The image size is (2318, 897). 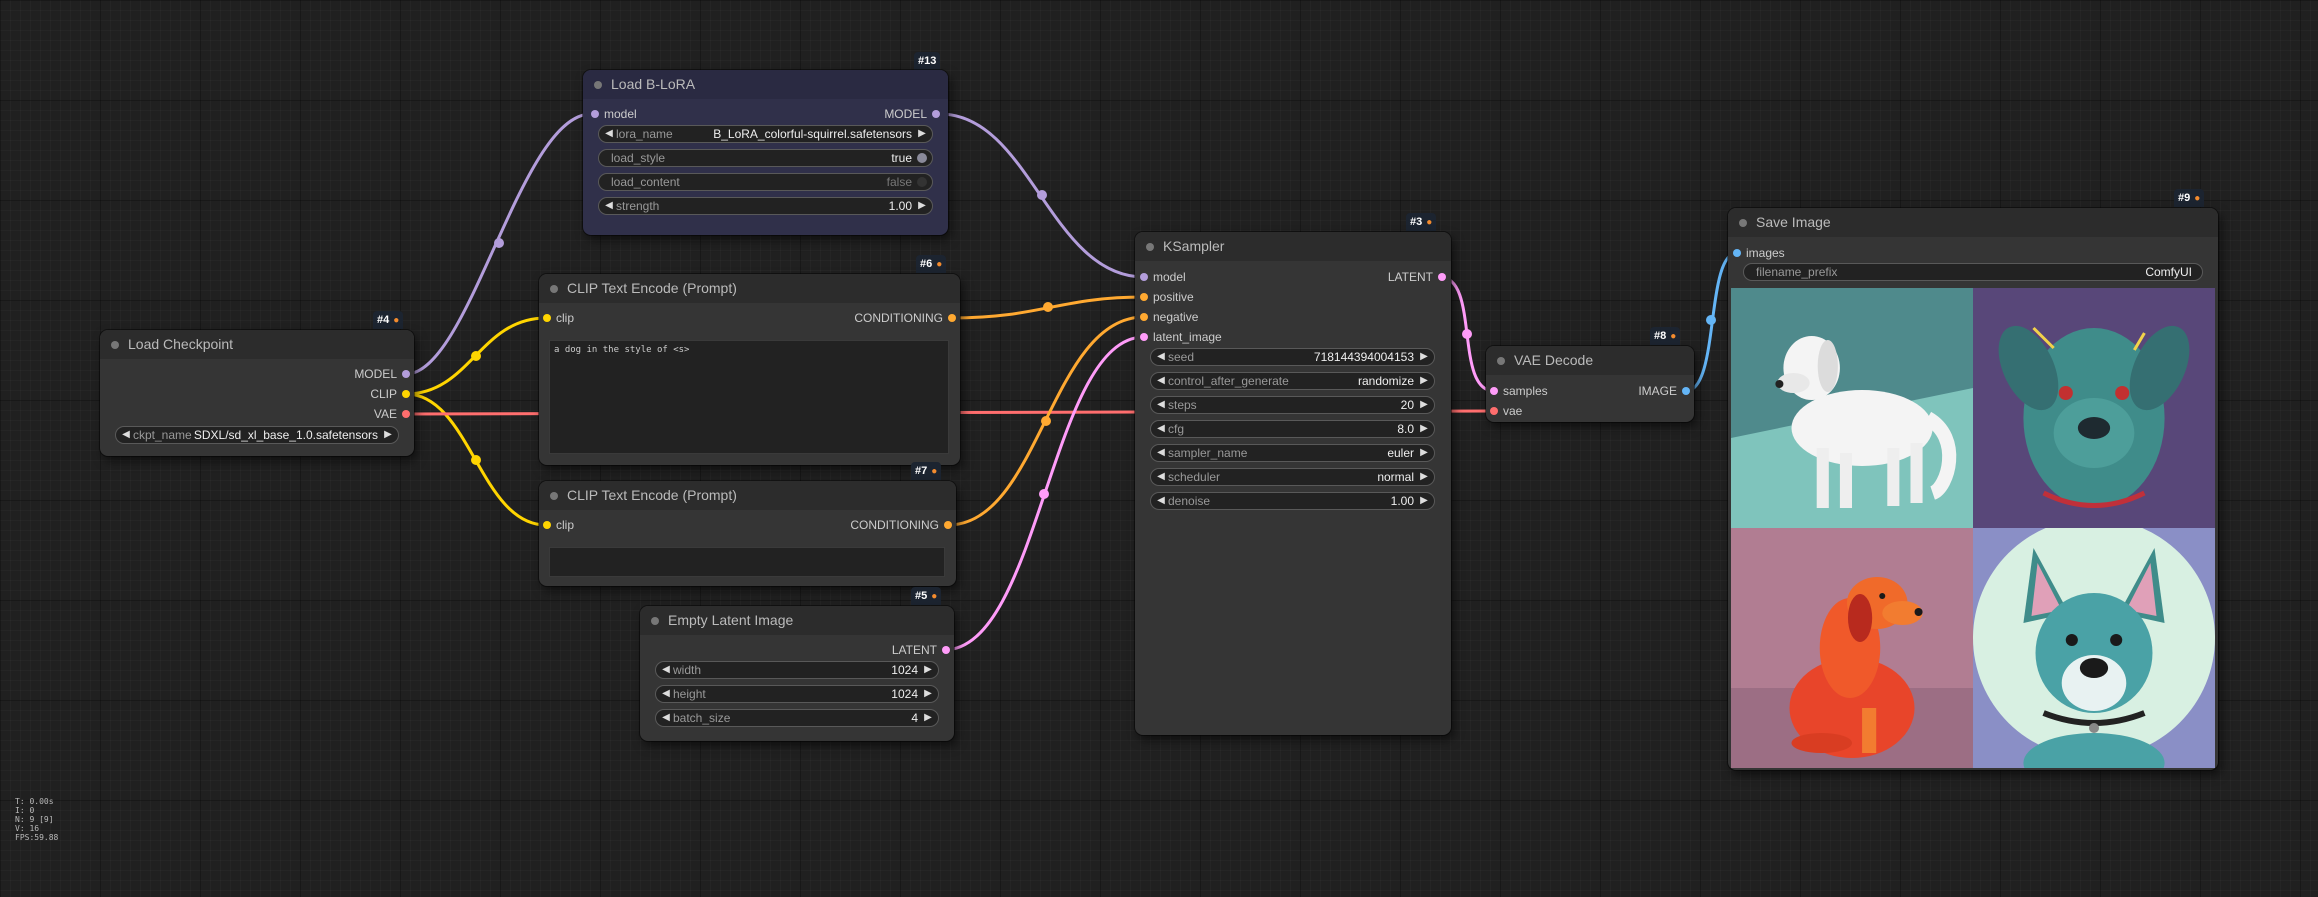 I want to click on negative-prompt-textarea, so click(x=747, y=562).